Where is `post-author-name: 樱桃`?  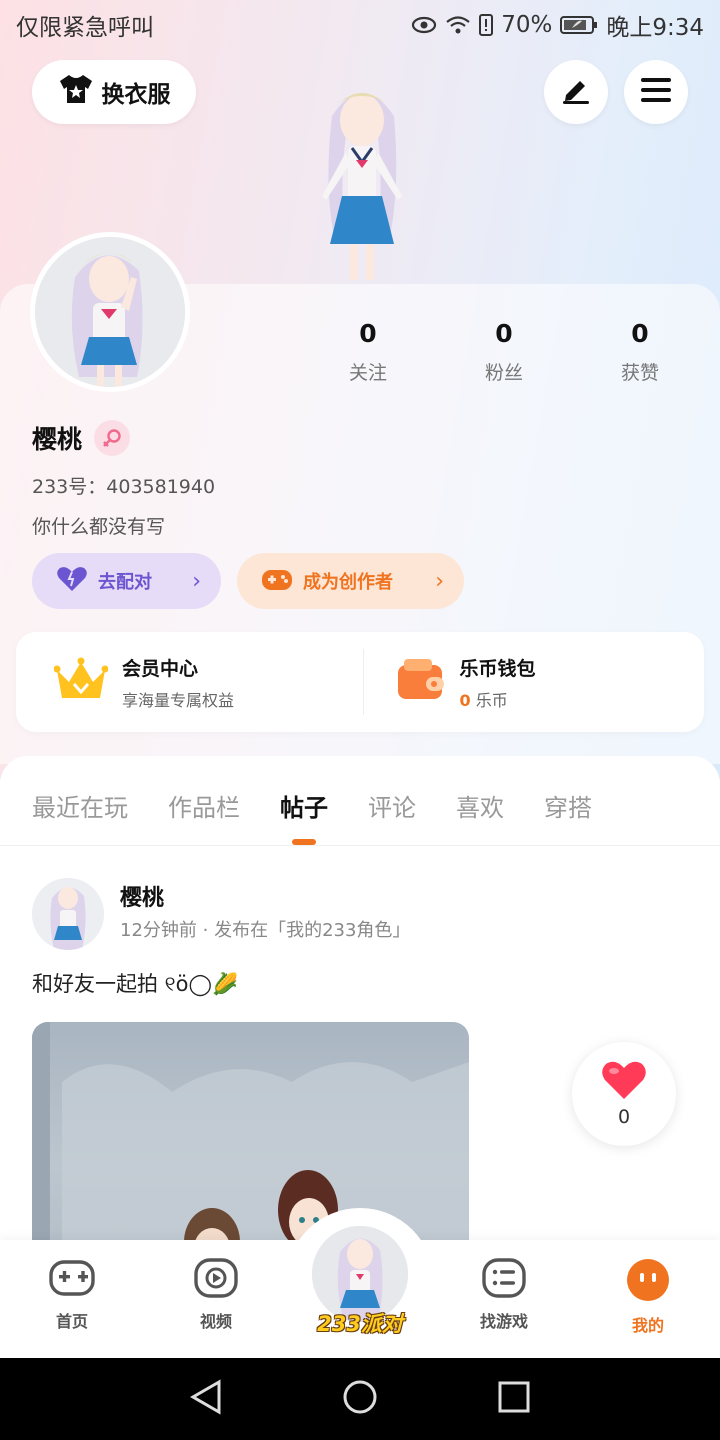
post-author-name: 樱桃 is located at coordinates (142, 896).